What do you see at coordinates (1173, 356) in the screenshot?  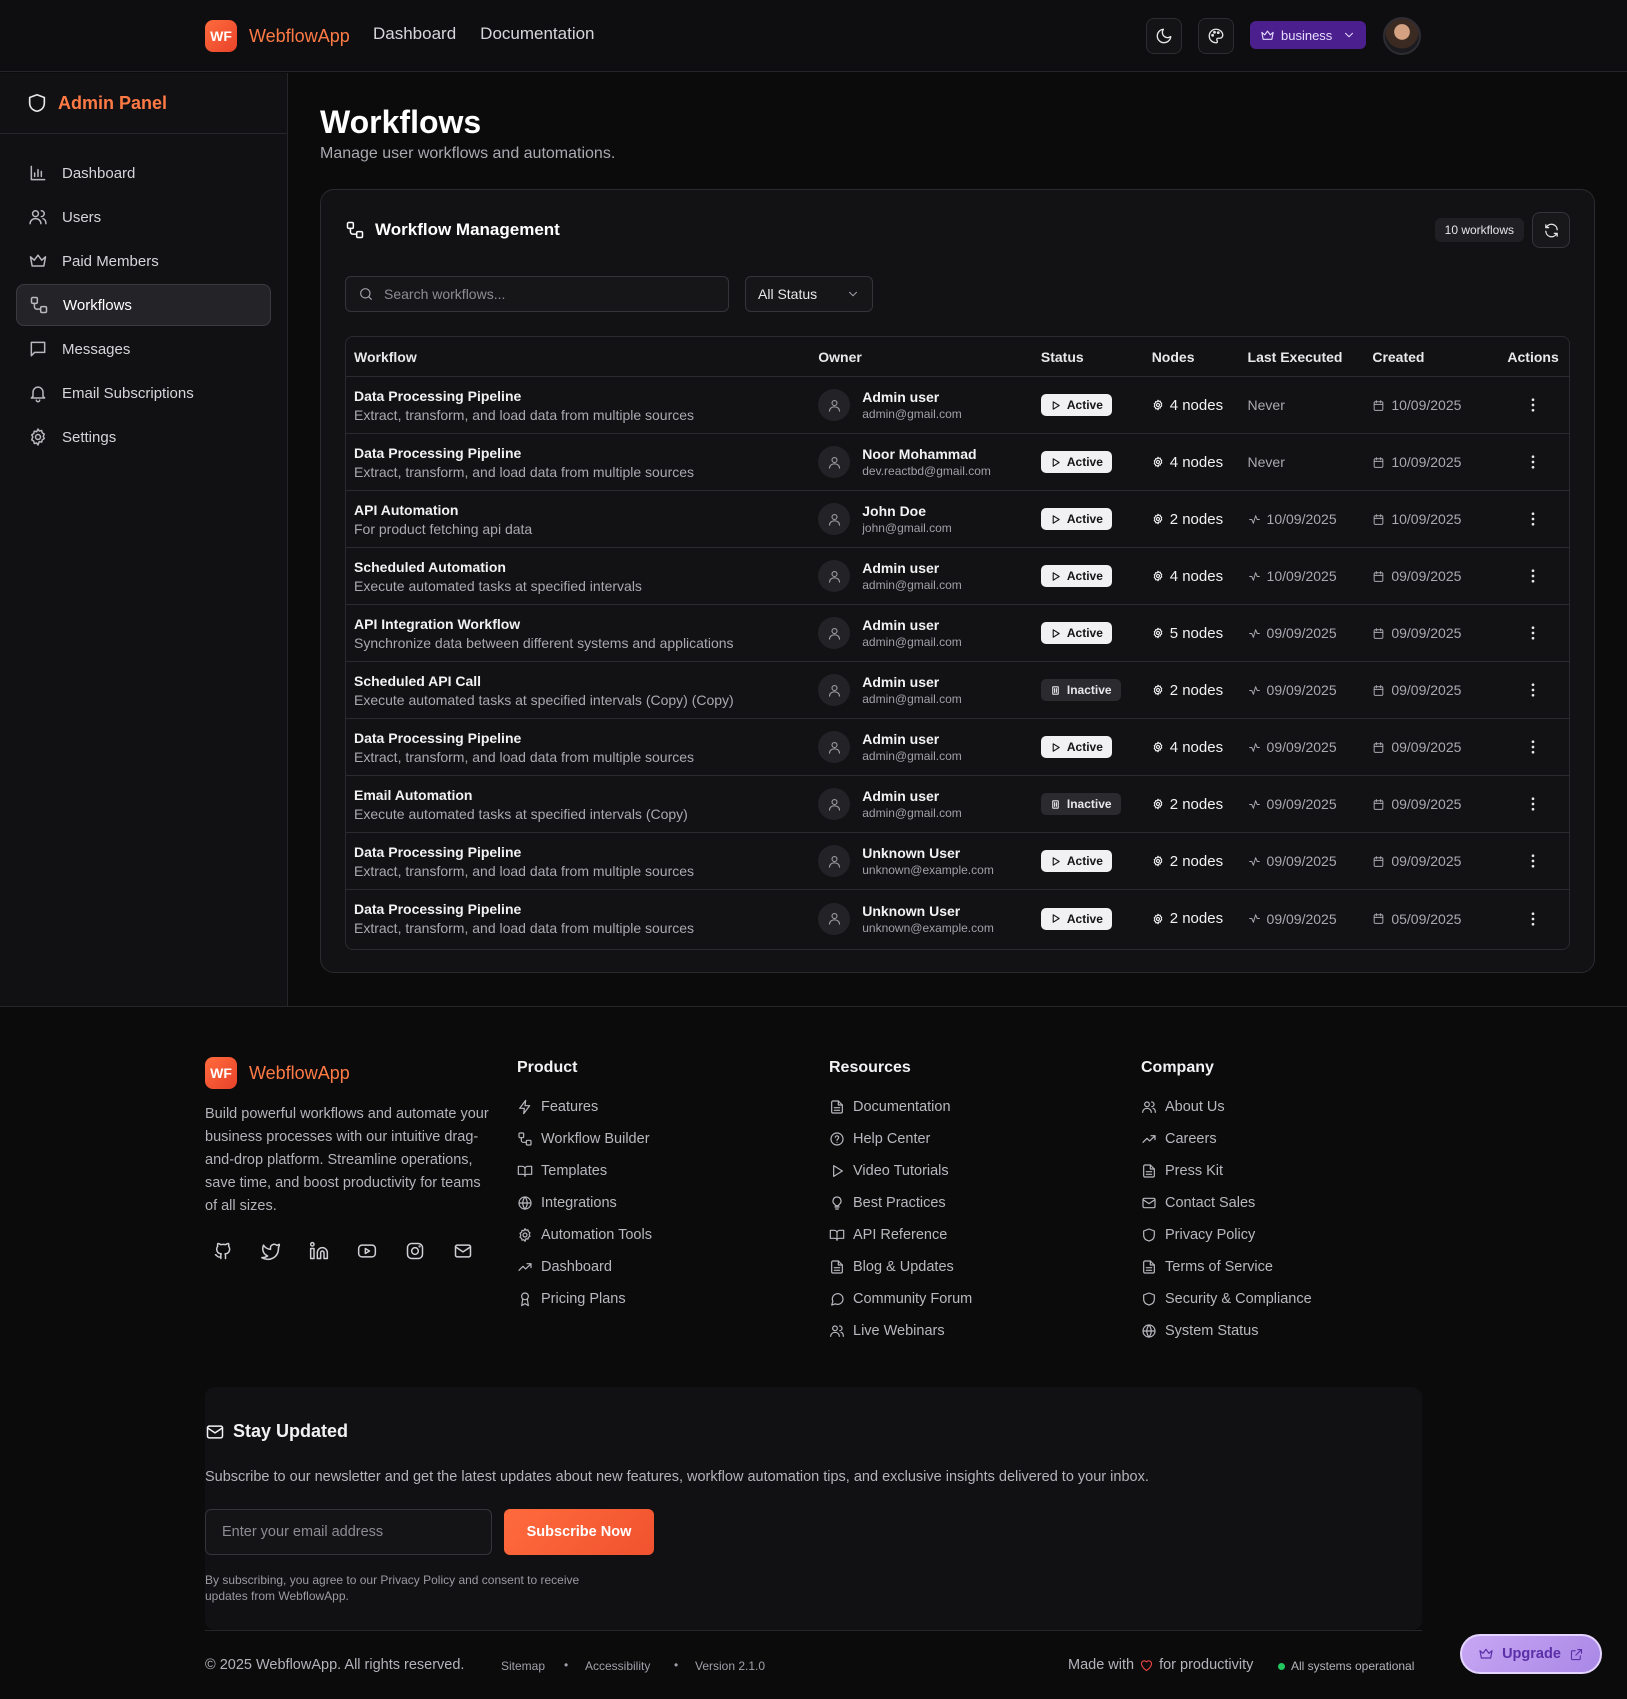 I see `col-nodes: Nodes` at bounding box center [1173, 356].